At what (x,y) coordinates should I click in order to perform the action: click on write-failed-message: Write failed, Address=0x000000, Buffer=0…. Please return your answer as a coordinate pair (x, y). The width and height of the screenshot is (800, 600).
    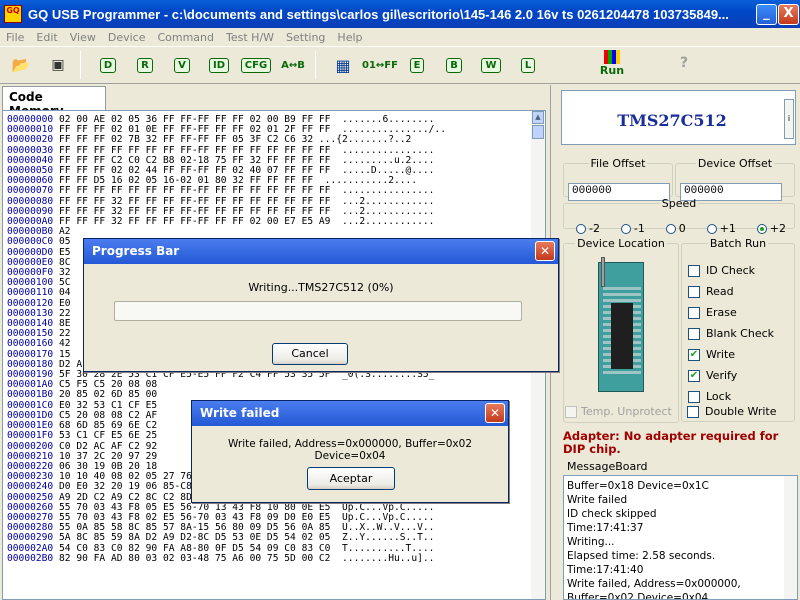
    Looking at the image, I should click on (349, 450).